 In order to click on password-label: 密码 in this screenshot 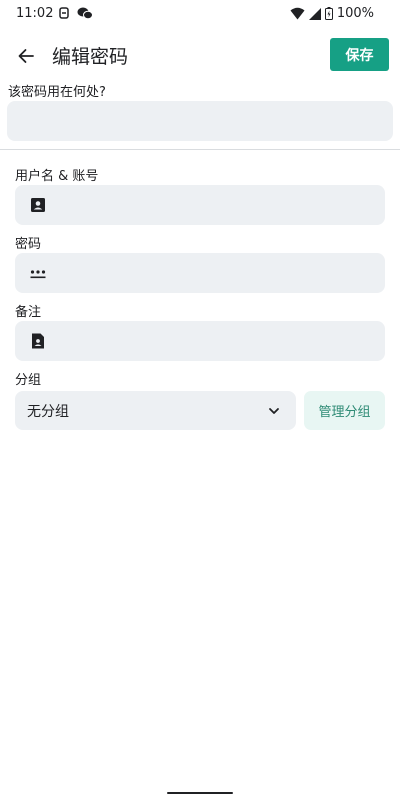, I will do `click(28, 244)`.